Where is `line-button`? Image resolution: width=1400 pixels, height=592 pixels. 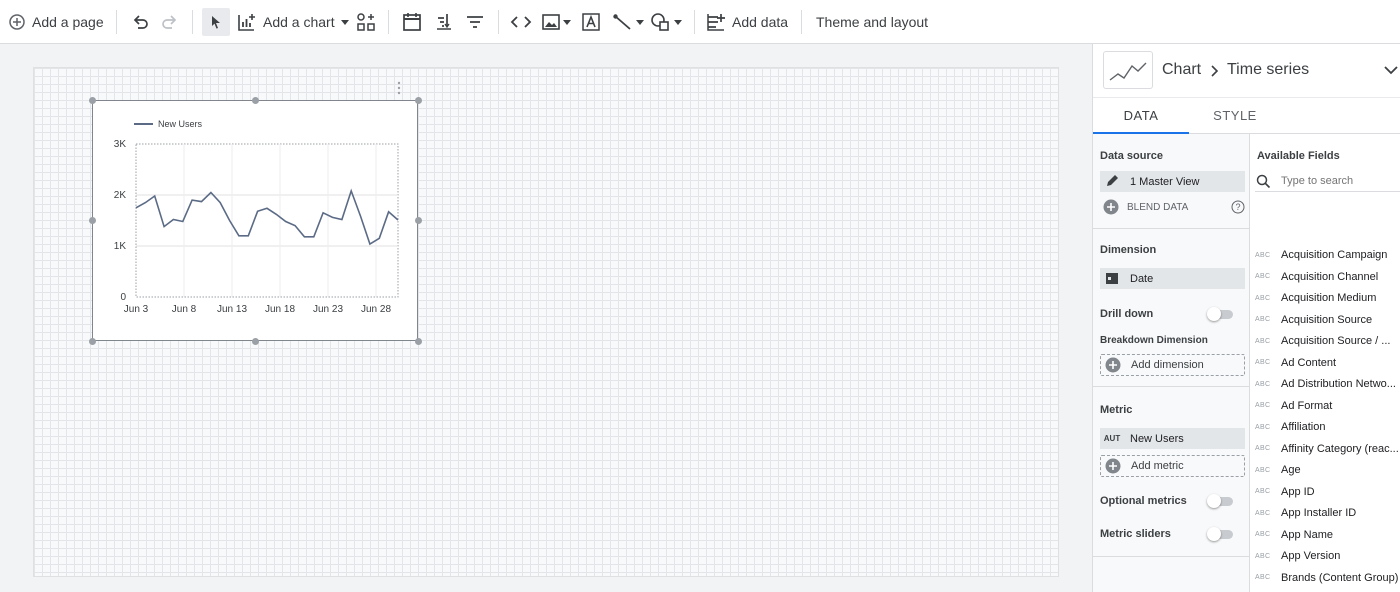 line-button is located at coordinates (628, 22).